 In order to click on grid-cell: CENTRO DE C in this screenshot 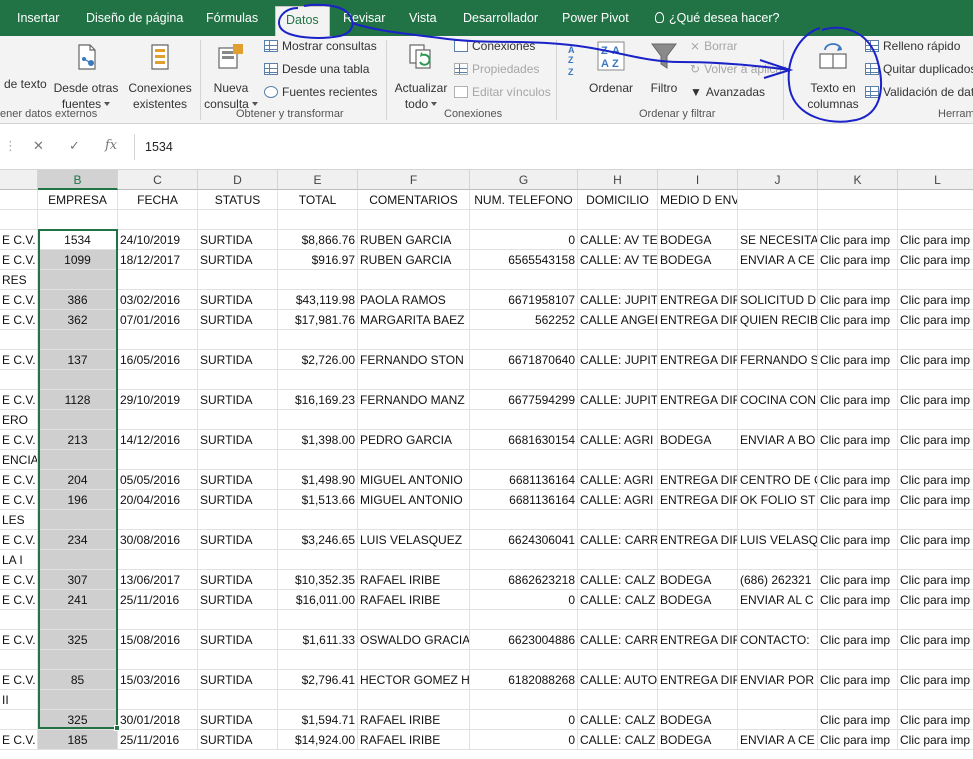, I will do `click(778, 480)`.